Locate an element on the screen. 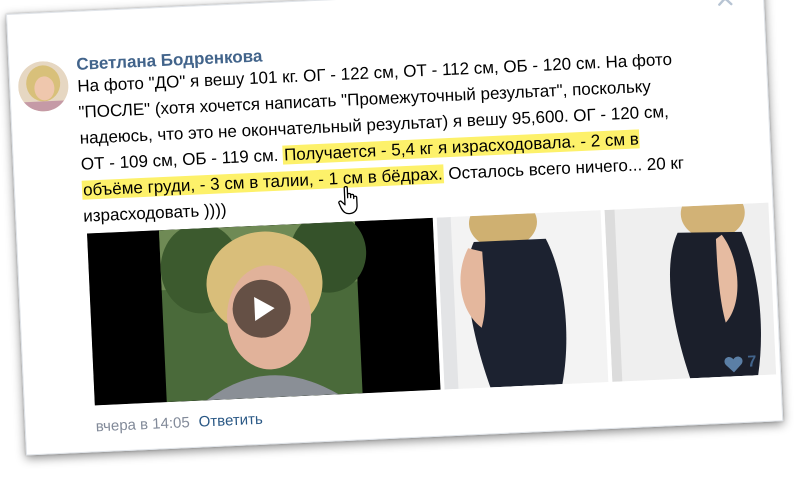 Image resolution: width=800 pixels, height=482 pixels. comment-footer: вчера в 14:05 Ответить is located at coordinates (179, 424).